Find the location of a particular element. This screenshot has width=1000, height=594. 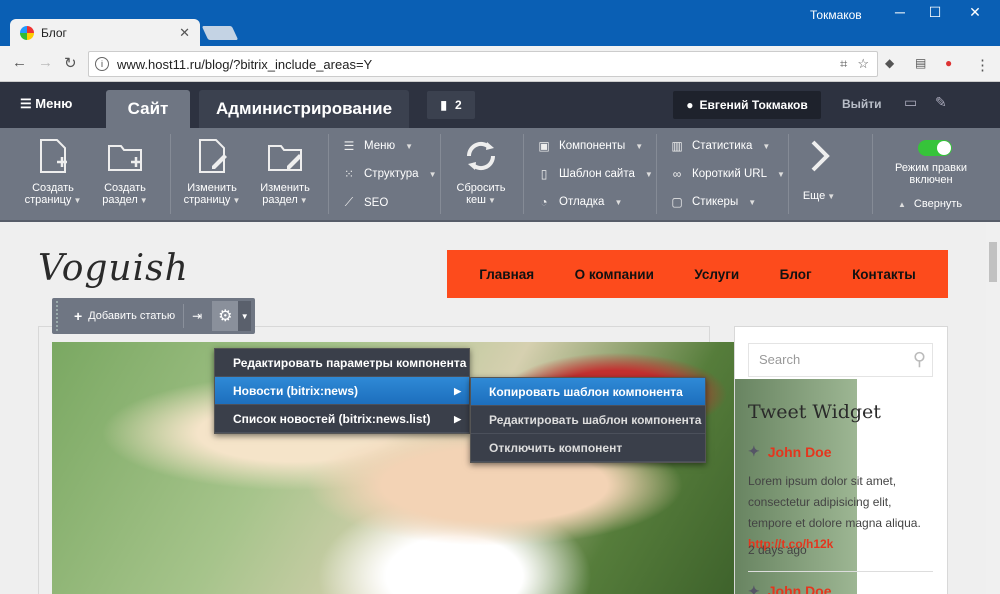

pin-area-icon: ⇥ is located at coordinates (197, 316).